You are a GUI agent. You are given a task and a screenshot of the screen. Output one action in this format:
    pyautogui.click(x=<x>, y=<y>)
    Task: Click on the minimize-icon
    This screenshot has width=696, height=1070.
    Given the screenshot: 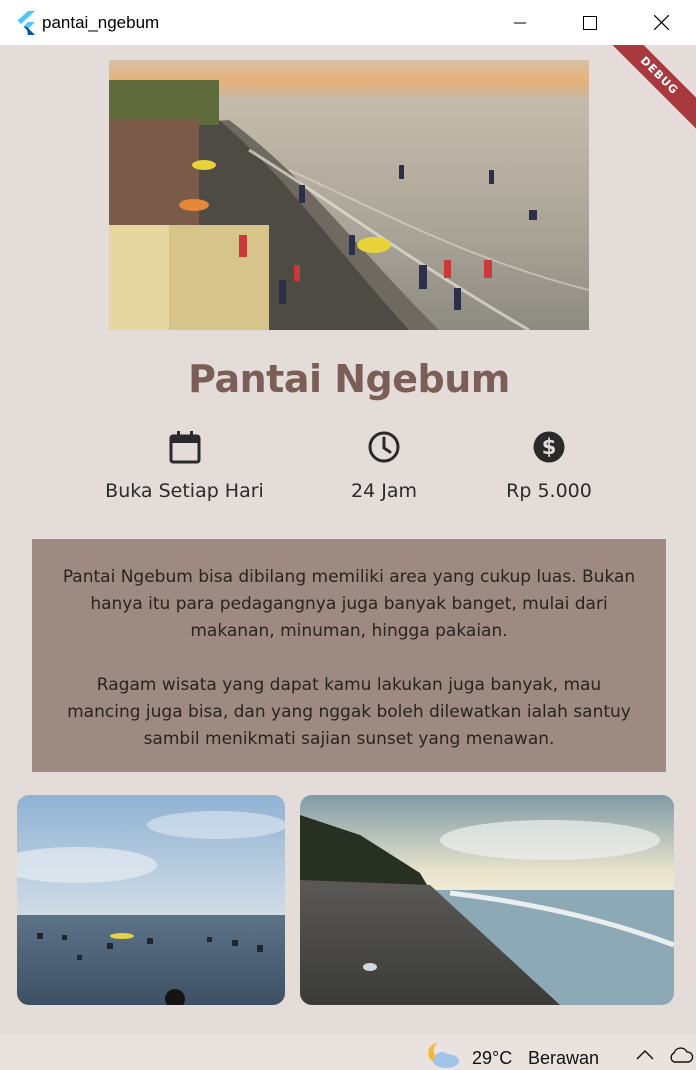 What is the action you would take?
    pyautogui.click(x=520, y=22)
    